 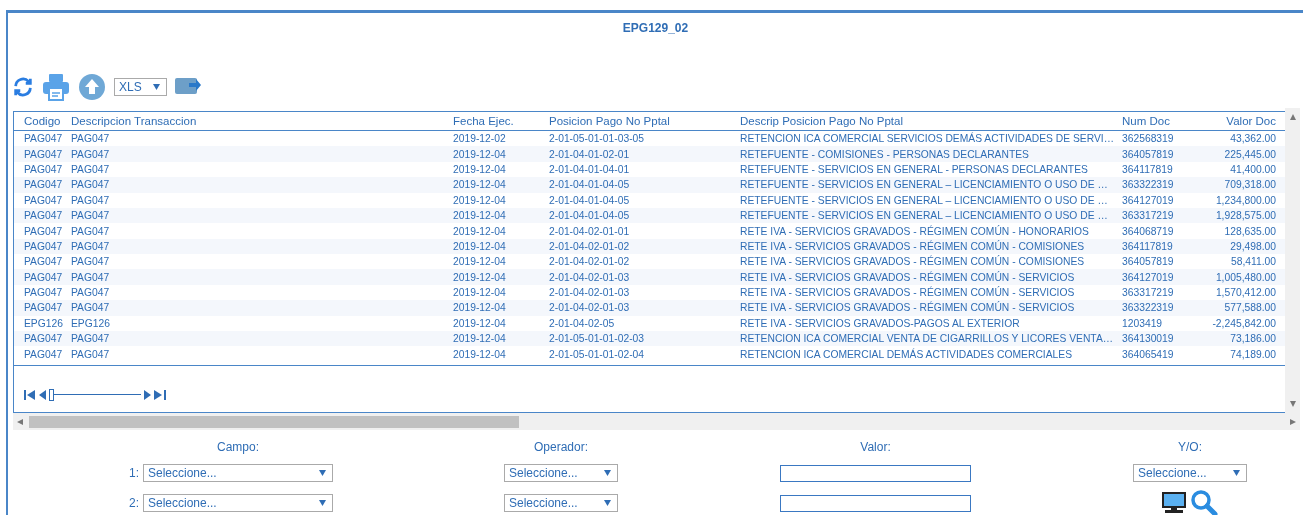 I want to click on table-cell-text: RETEFUENTE - SERVICIOS EN GENERAL - PERSONAS DECLARANTES, so click(x=914, y=169).